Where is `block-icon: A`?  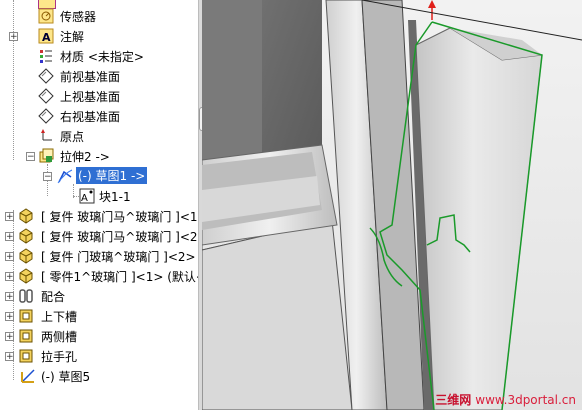
block-icon: A is located at coordinates (87, 196).